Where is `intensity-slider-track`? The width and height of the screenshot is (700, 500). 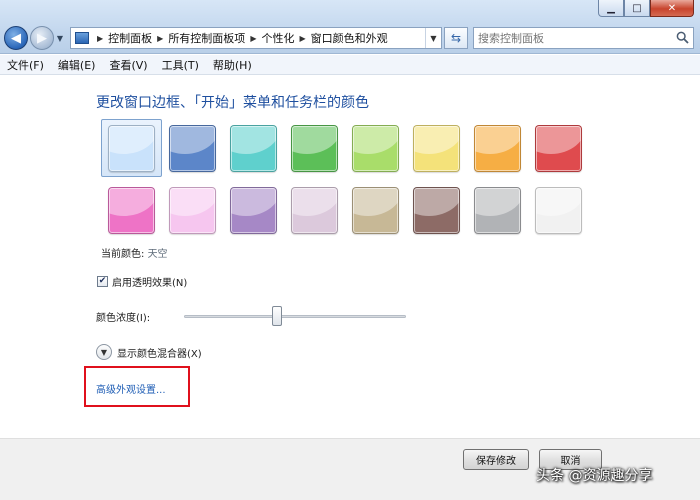
intensity-slider-track is located at coordinates (295, 316).